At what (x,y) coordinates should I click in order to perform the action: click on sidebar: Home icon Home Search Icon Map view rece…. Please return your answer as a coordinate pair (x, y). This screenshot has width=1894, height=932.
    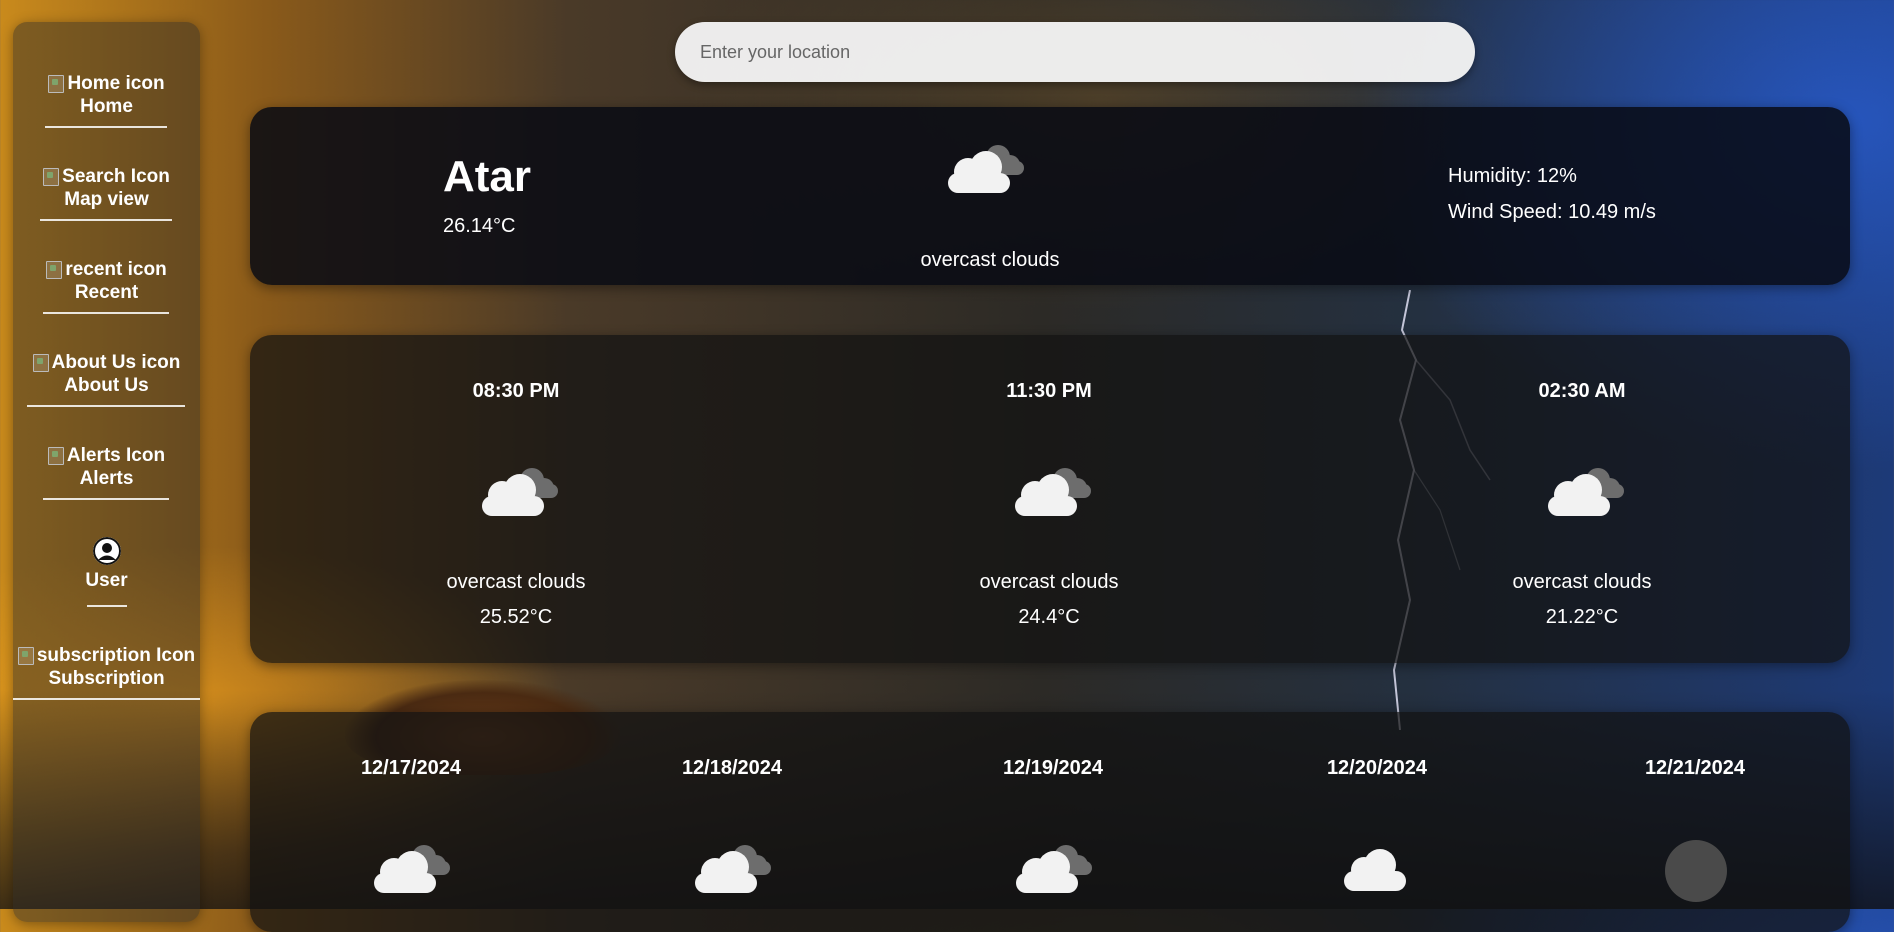
    Looking at the image, I should click on (106, 472).